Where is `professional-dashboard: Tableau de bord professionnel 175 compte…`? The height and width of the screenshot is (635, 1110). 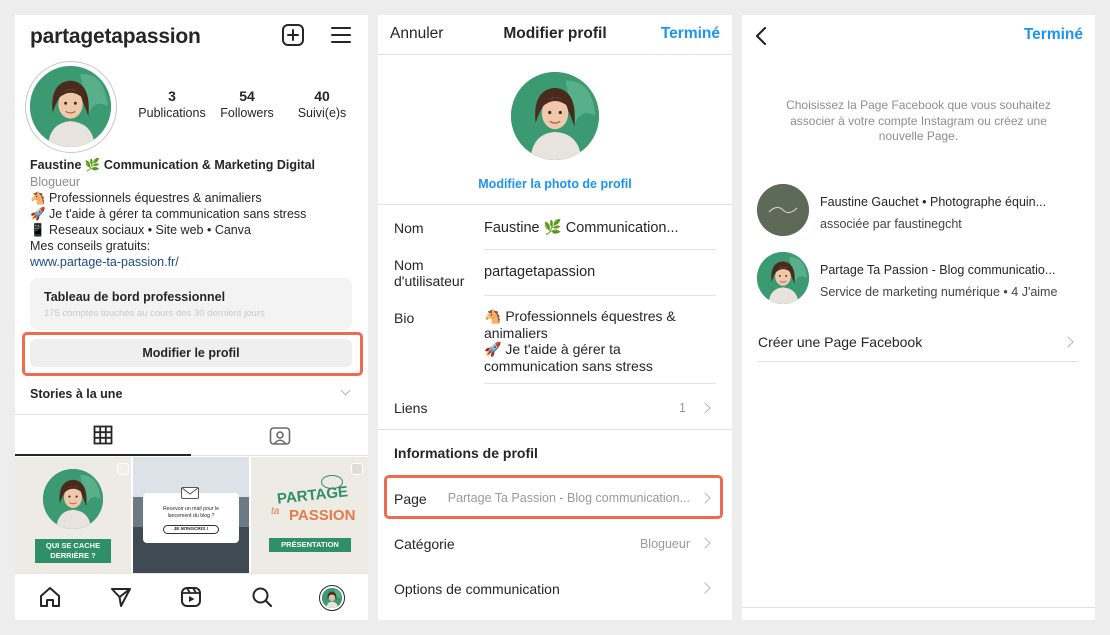
professional-dashboard: Tableau de bord professionnel 175 compte… is located at coordinates (191, 304).